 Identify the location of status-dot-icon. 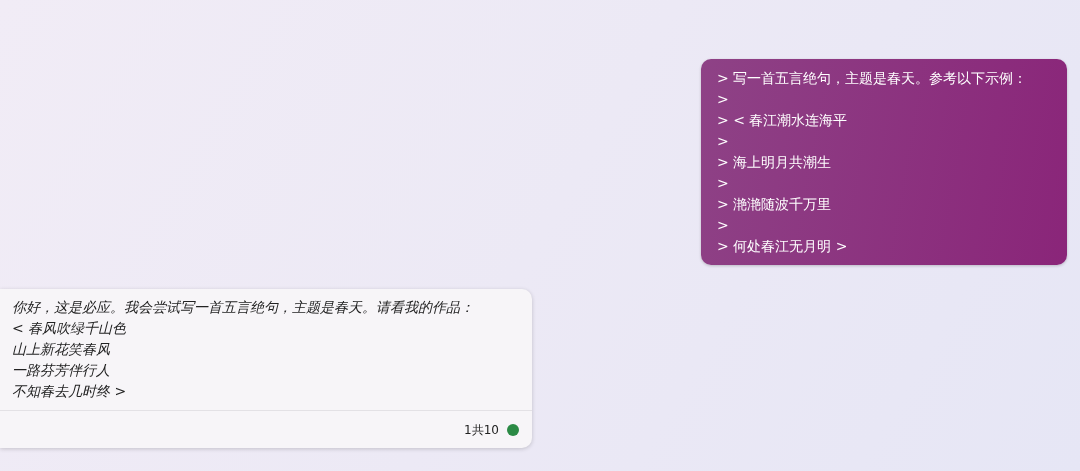
(513, 430).